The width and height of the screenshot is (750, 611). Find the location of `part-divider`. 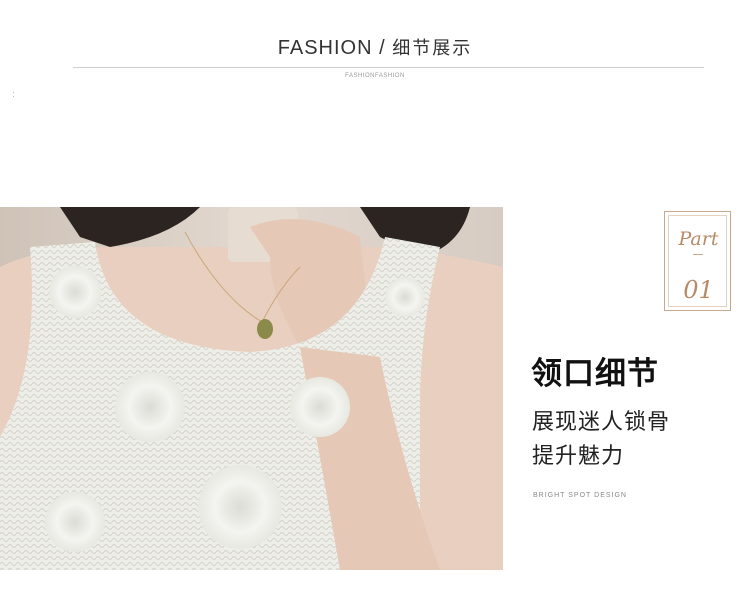

part-divider is located at coordinates (698, 254).